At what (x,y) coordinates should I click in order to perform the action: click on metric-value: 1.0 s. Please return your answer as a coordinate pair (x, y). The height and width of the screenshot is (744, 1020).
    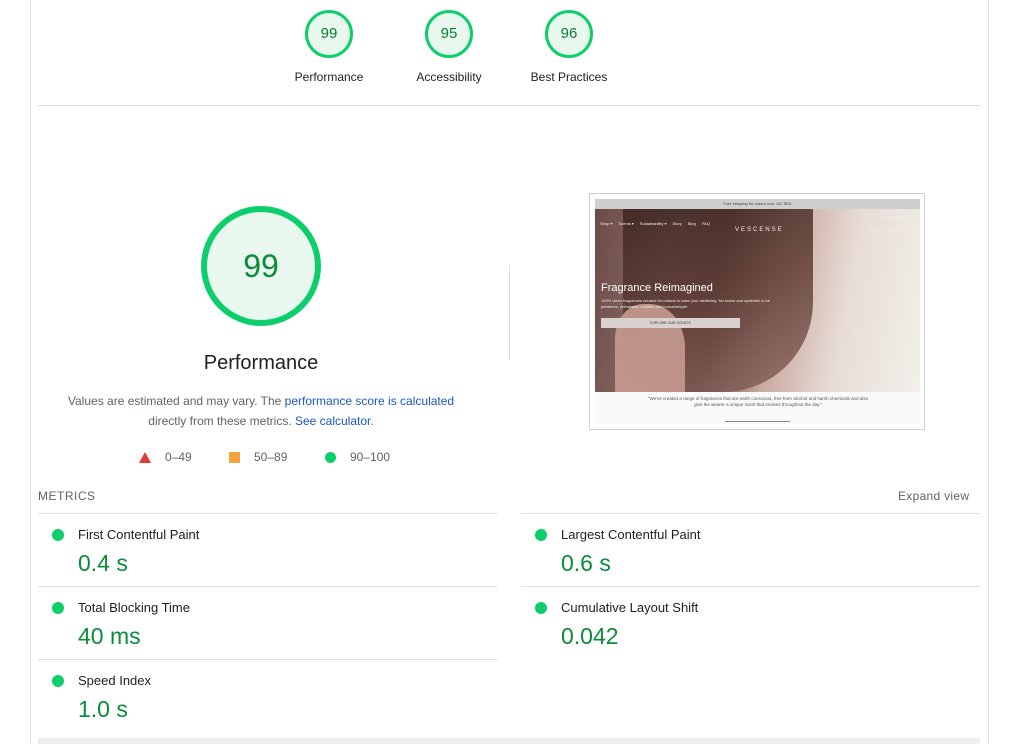
    Looking at the image, I should click on (103, 709).